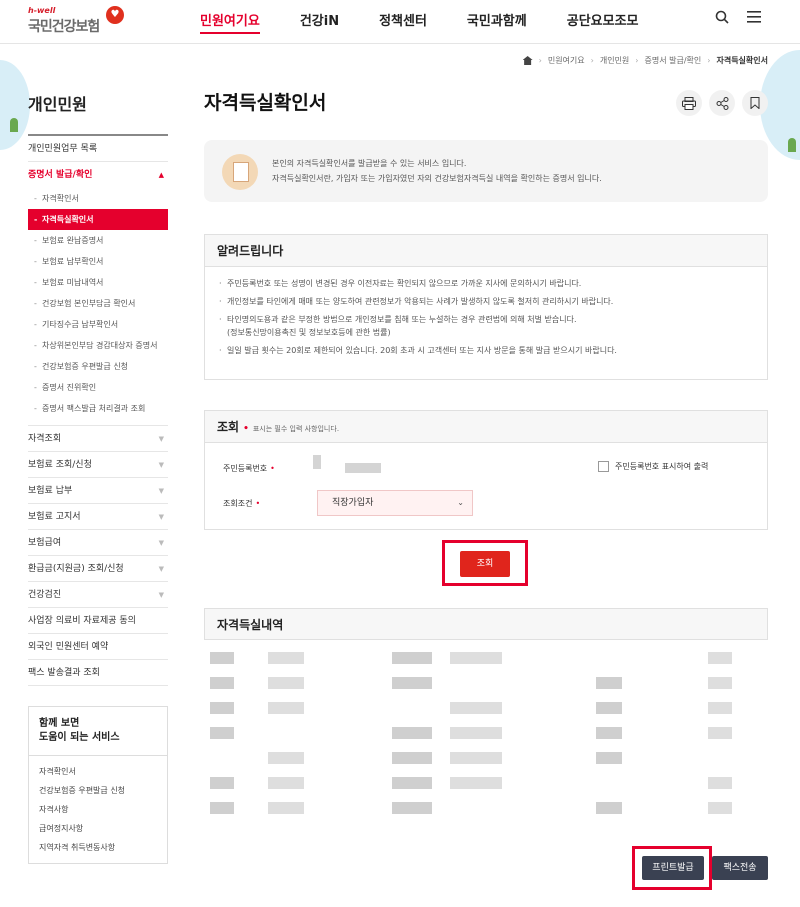 This screenshot has height=907, width=800. What do you see at coordinates (100, 303) in the screenshot?
I see `sidebar-subitem: 건강보험 본인부담금 확인서` at bounding box center [100, 303].